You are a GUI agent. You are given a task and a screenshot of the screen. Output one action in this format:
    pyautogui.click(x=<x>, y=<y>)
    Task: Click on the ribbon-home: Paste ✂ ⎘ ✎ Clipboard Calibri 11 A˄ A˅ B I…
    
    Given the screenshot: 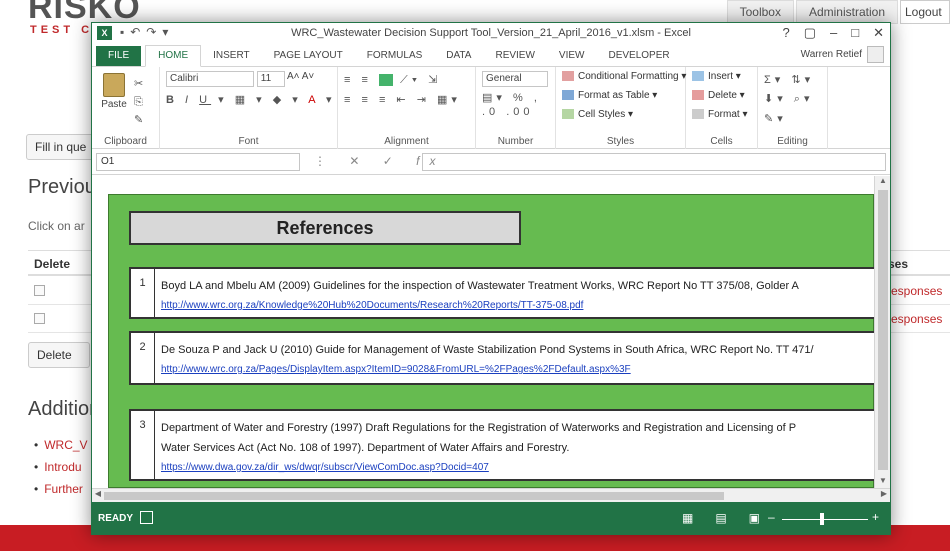 What is the action you would take?
    pyautogui.click(x=491, y=108)
    